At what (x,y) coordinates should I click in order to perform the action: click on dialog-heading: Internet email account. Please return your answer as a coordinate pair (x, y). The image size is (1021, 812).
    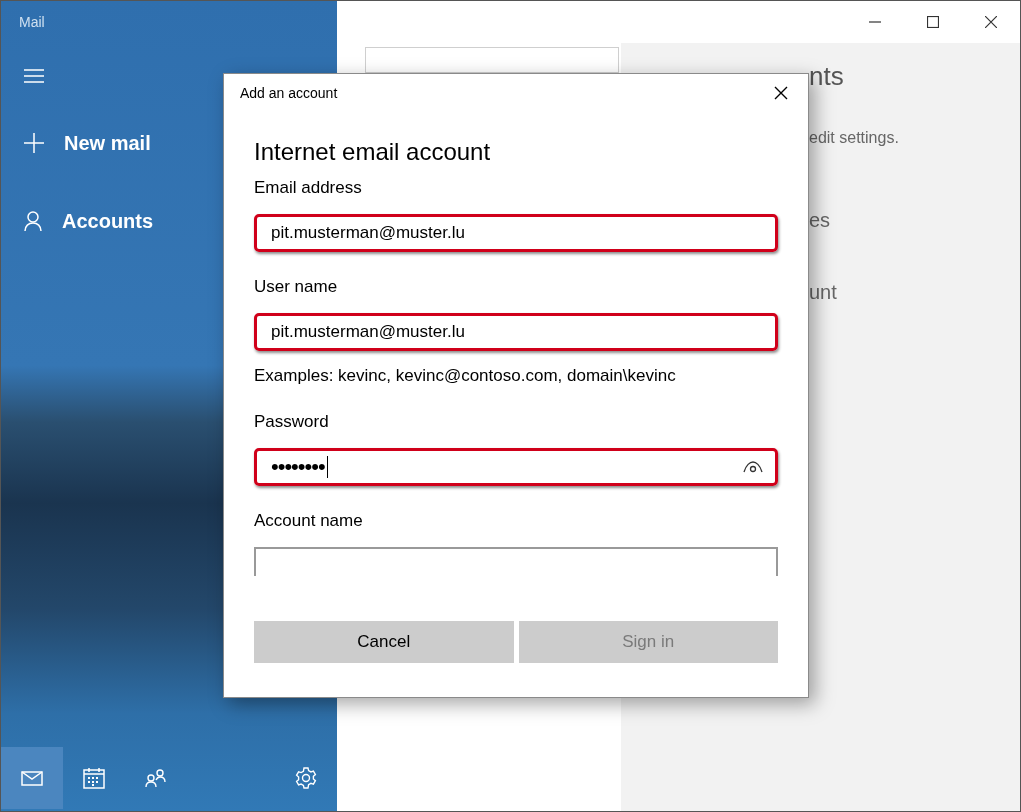
    Looking at the image, I should click on (373, 152).